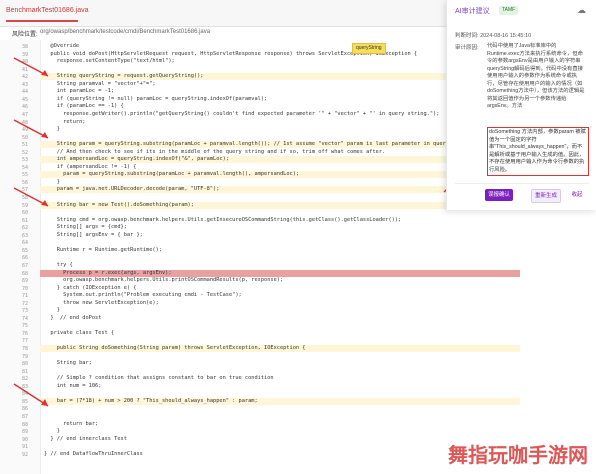 This screenshot has height=474, width=596. What do you see at coordinates (369, 48) in the screenshot?
I see `hover-chip: queryString` at bounding box center [369, 48].